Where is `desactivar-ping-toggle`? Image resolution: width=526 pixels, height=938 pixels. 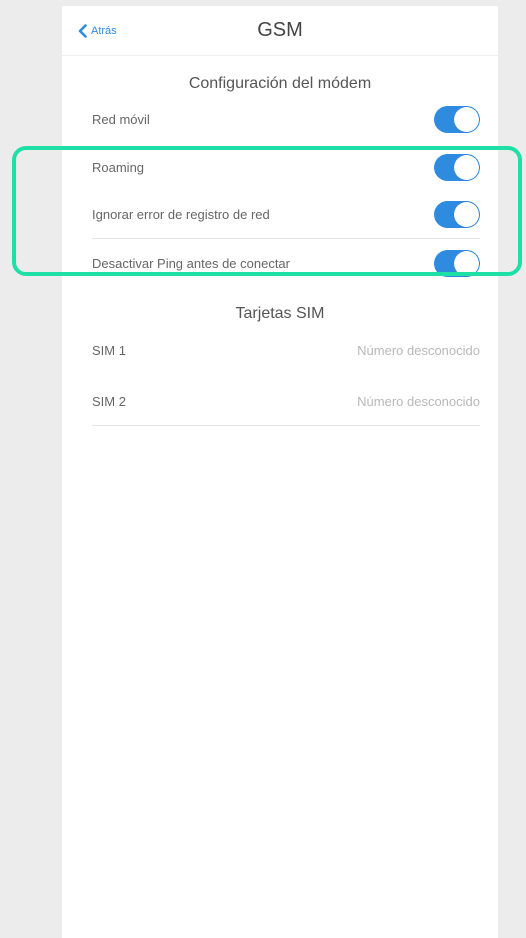 desactivar-ping-toggle is located at coordinates (457, 263).